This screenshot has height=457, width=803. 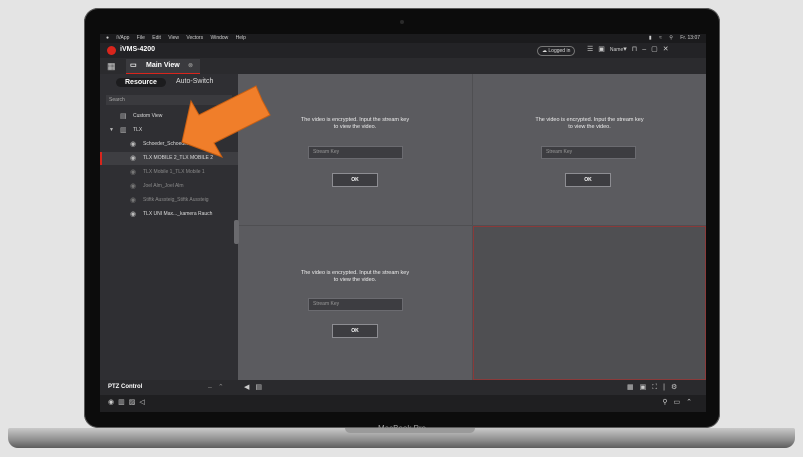 What do you see at coordinates (402, 428) in the screenshot?
I see `device-label: MacBook Pro` at bounding box center [402, 428].